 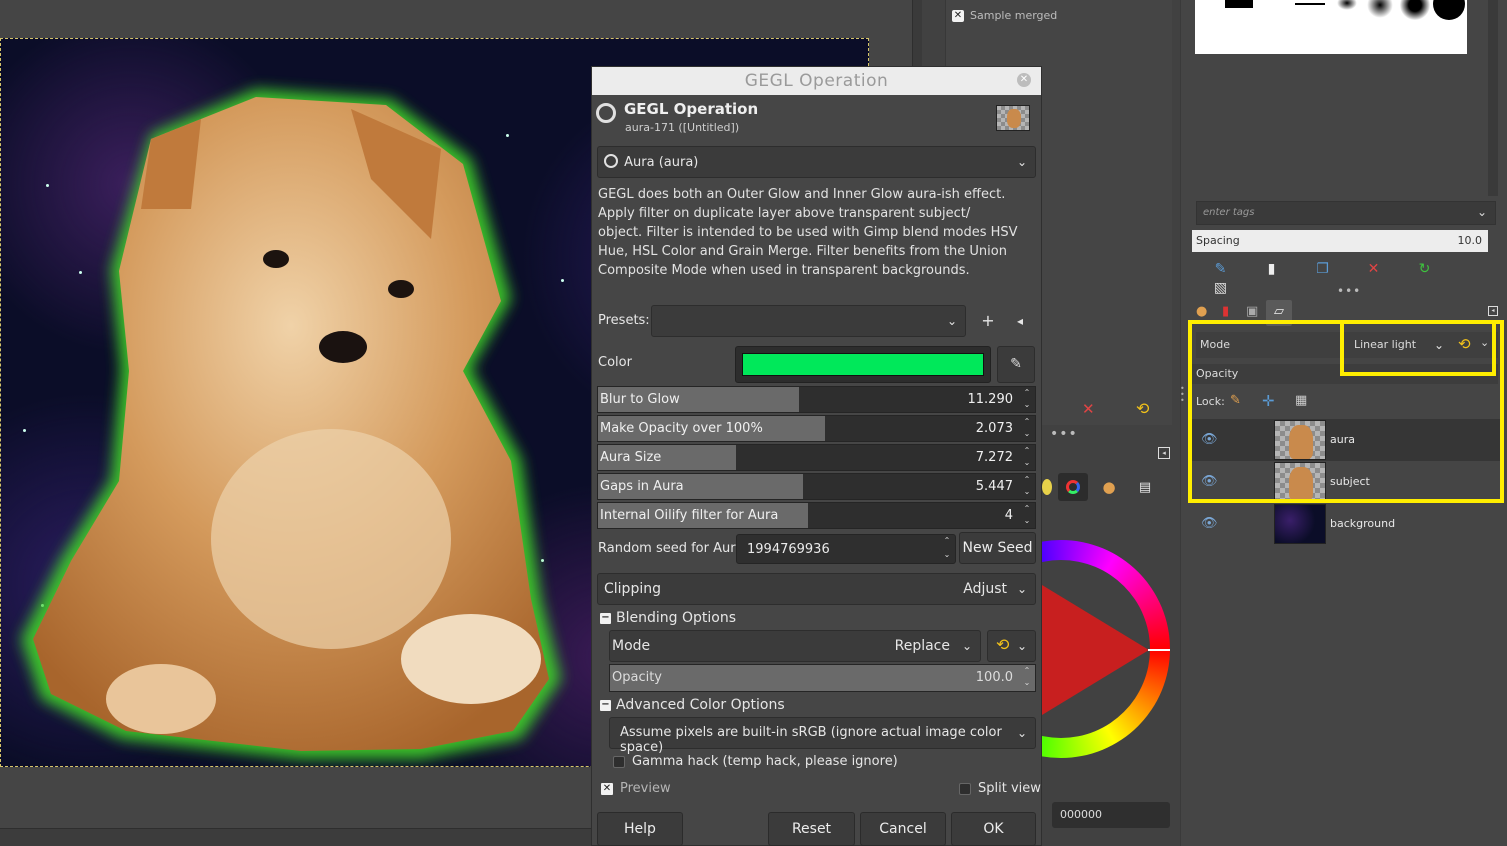 I want to click on color-wheel-tab-icon, so click(x=1073, y=487).